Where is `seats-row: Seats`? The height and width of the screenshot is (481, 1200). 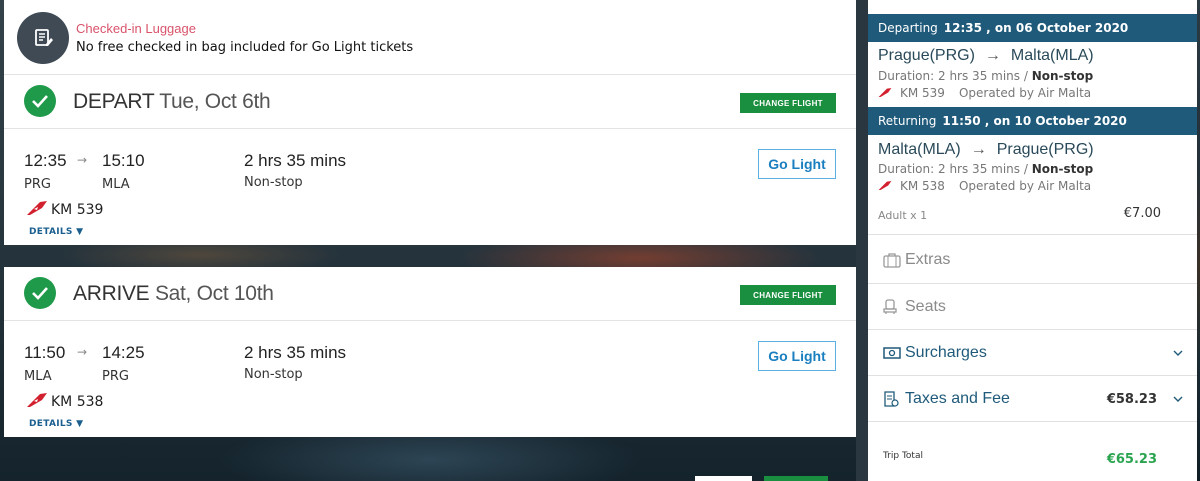
seats-row: Seats is located at coordinates (1032, 307).